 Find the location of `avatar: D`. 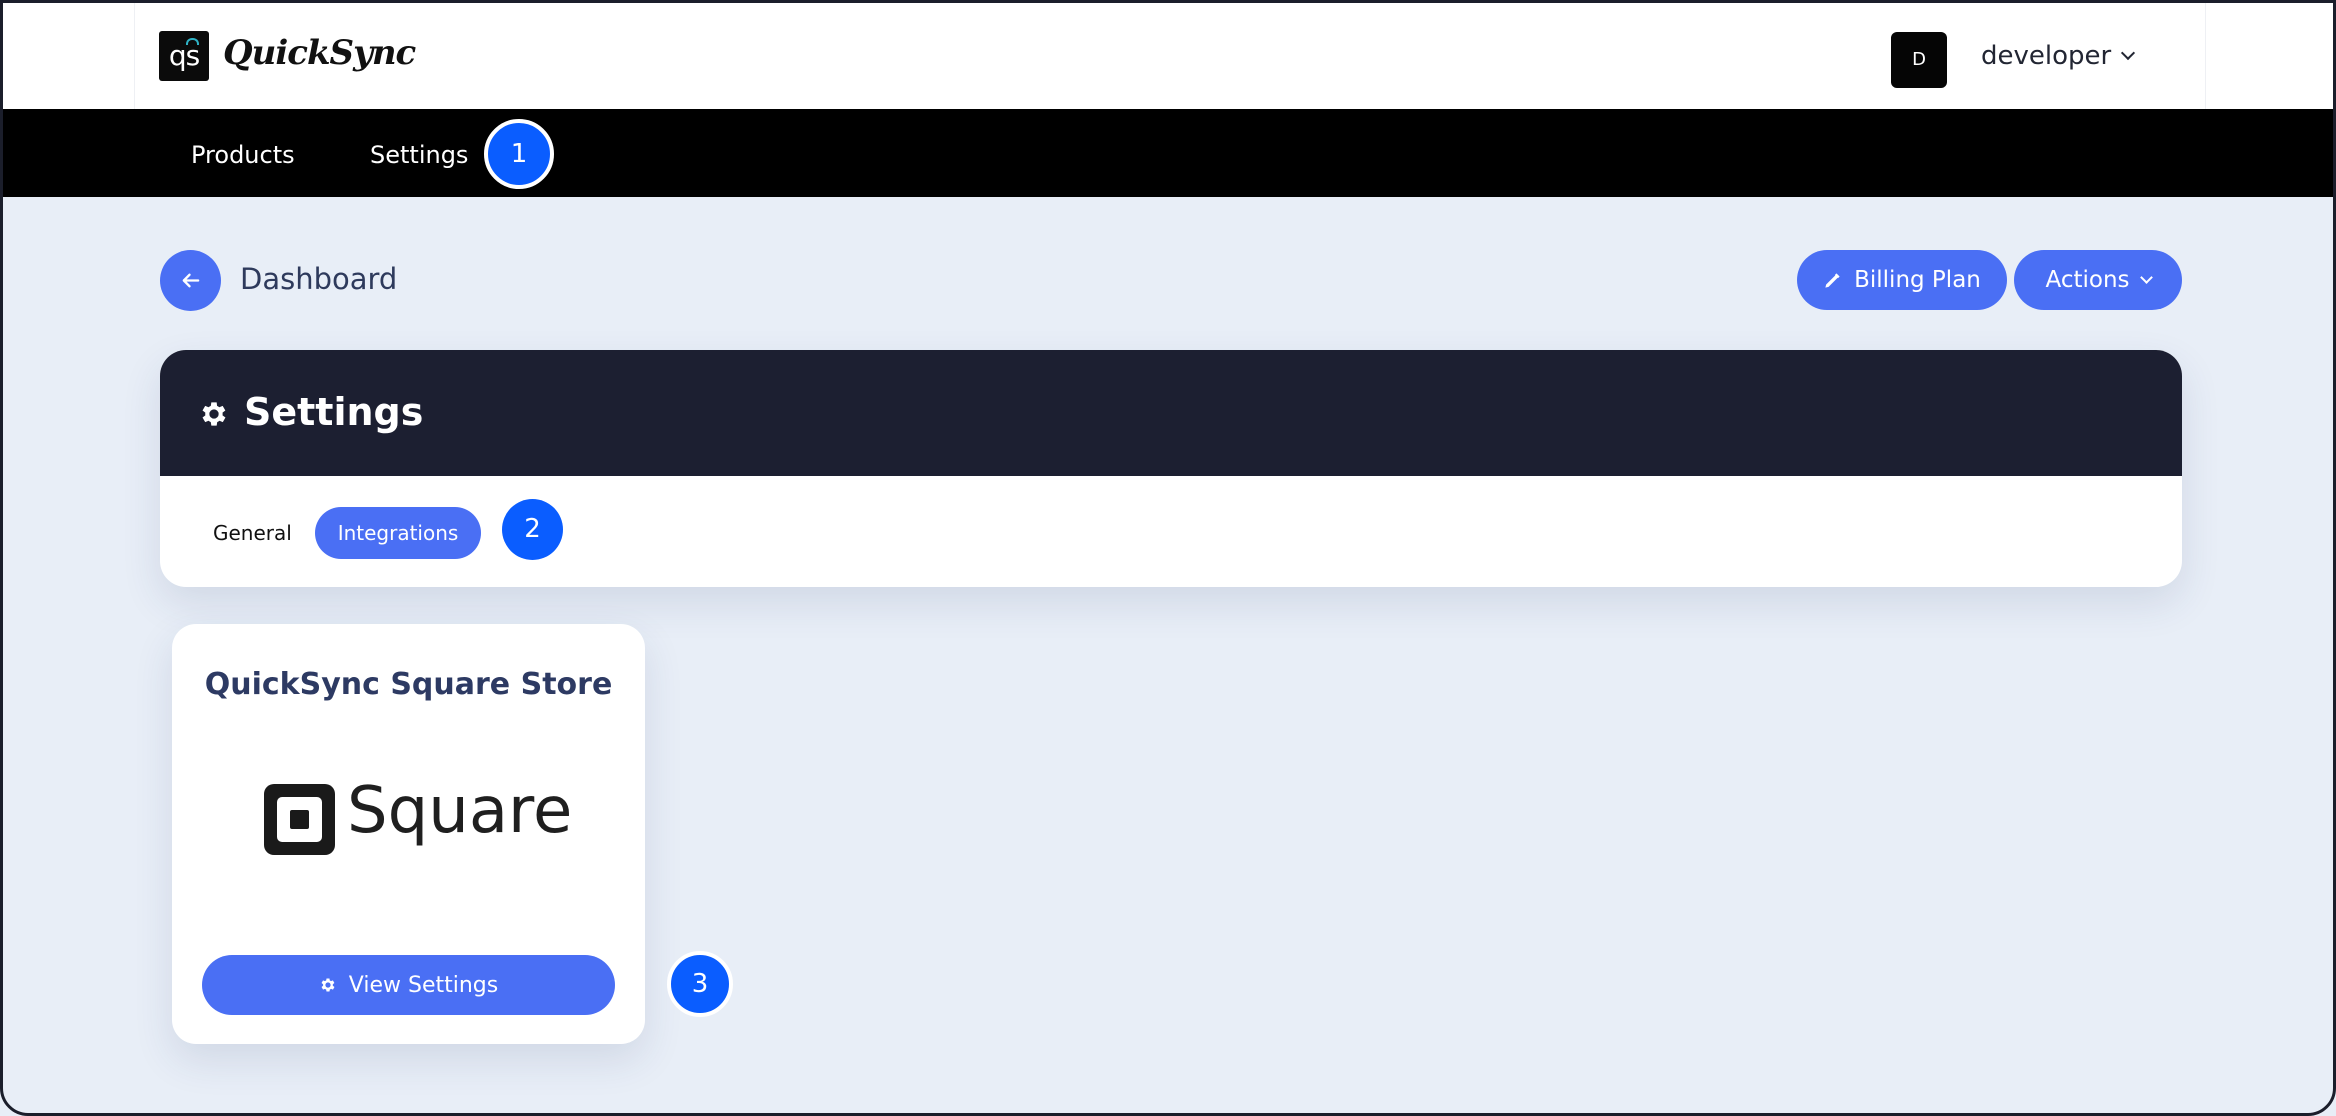

avatar: D is located at coordinates (1919, 60).